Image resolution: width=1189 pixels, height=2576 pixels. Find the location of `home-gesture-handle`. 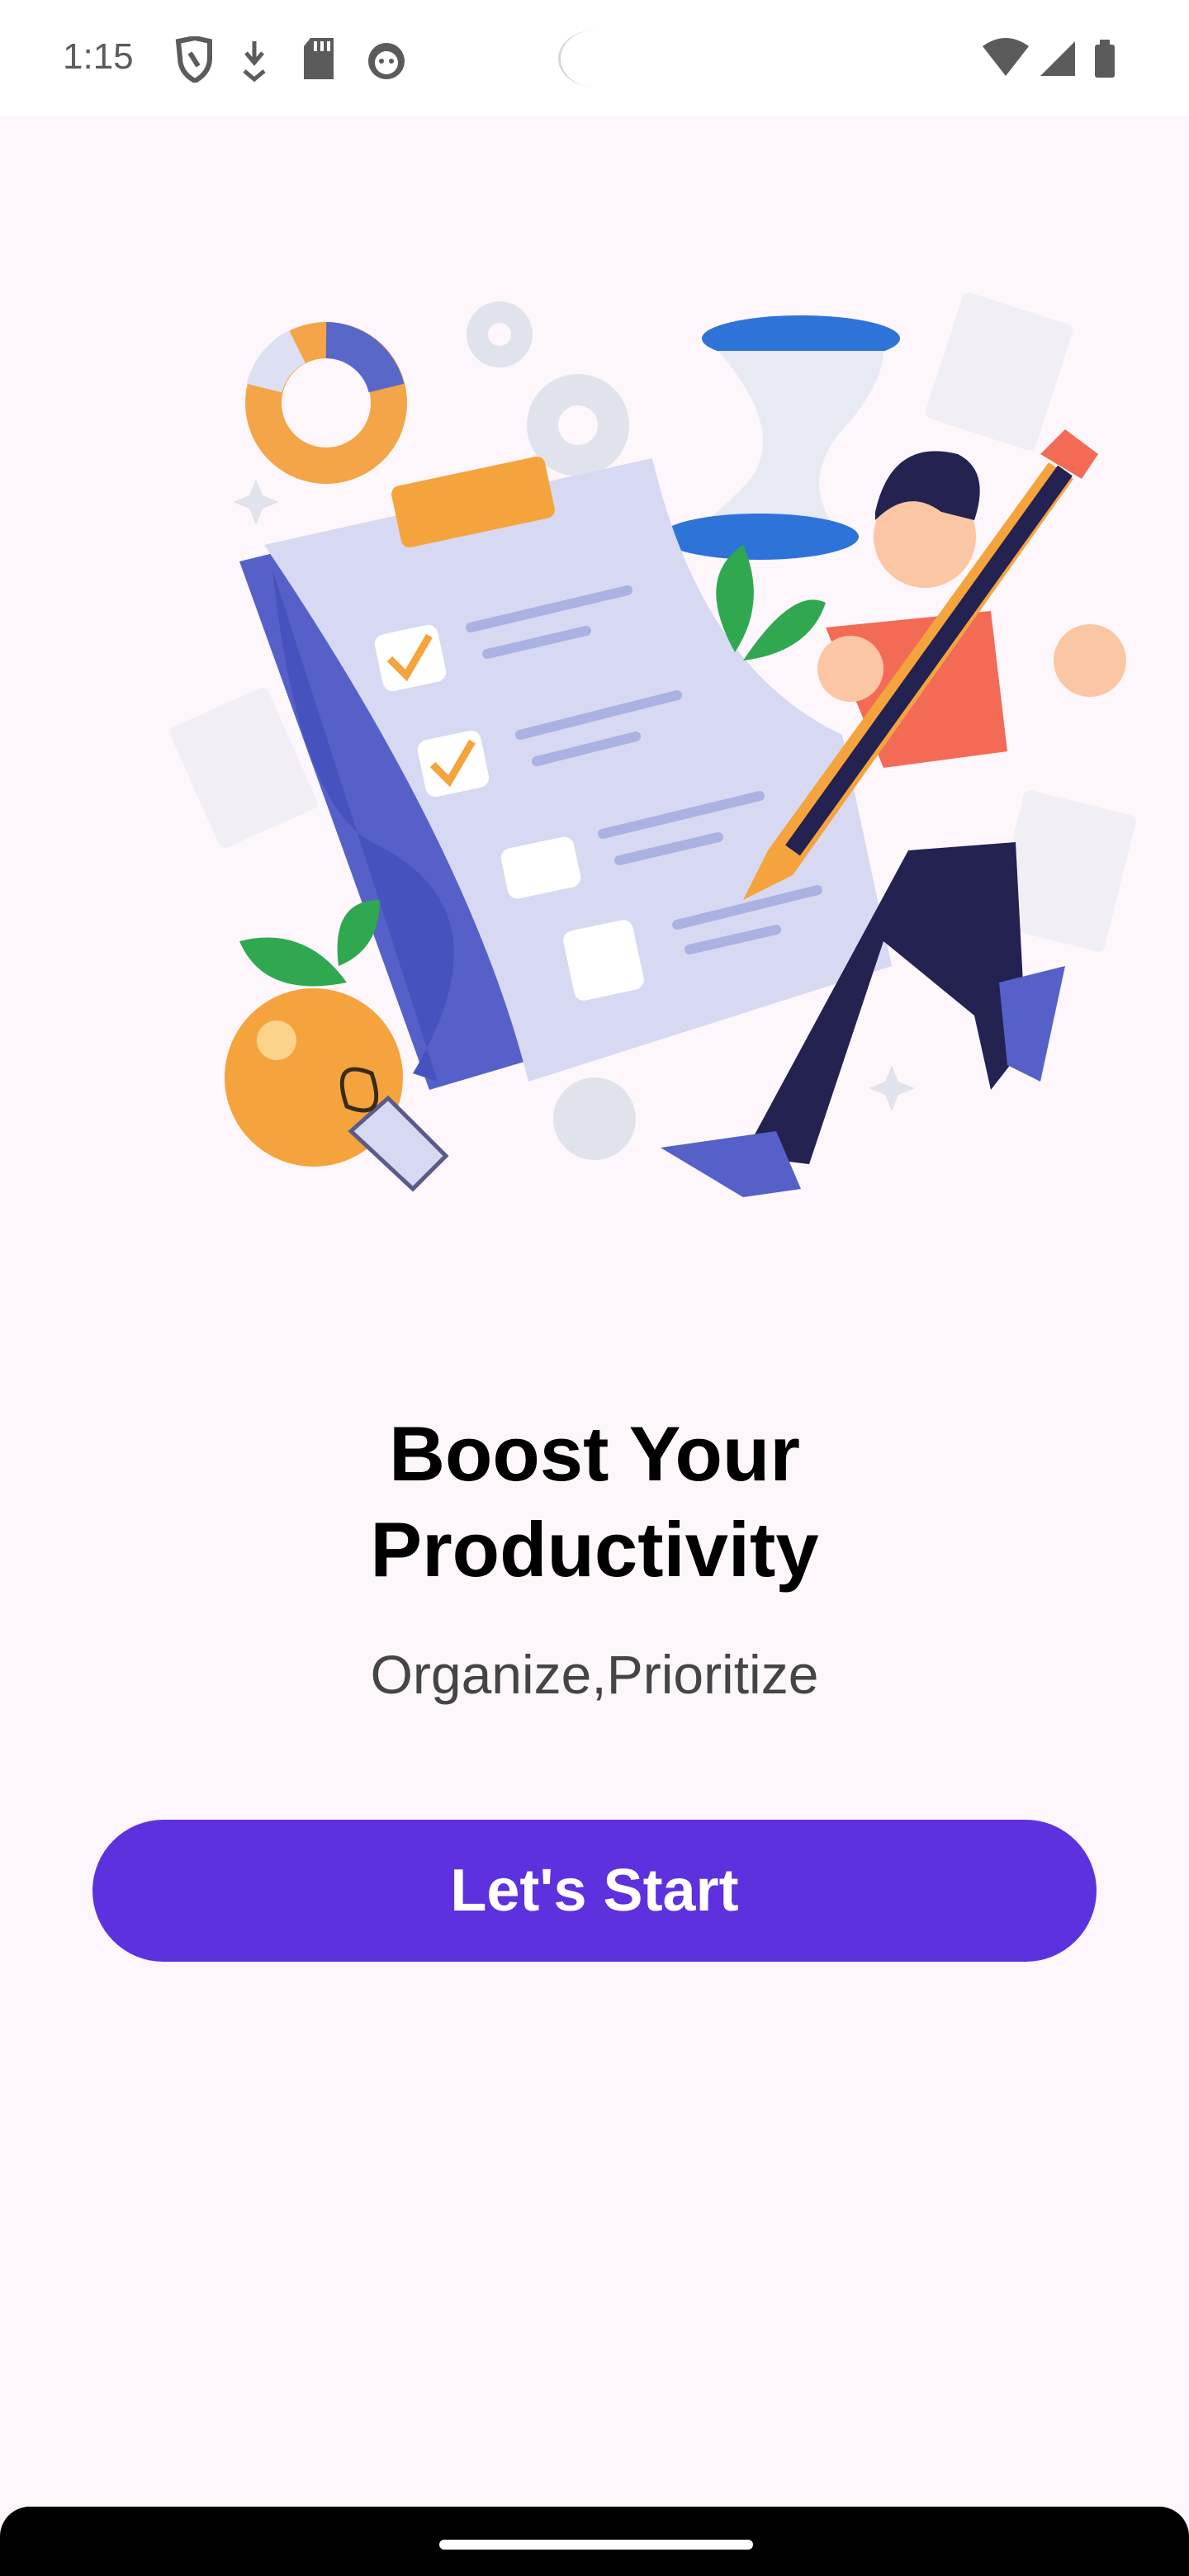

home-gesture-handle is located at coordinates (596, 2545).